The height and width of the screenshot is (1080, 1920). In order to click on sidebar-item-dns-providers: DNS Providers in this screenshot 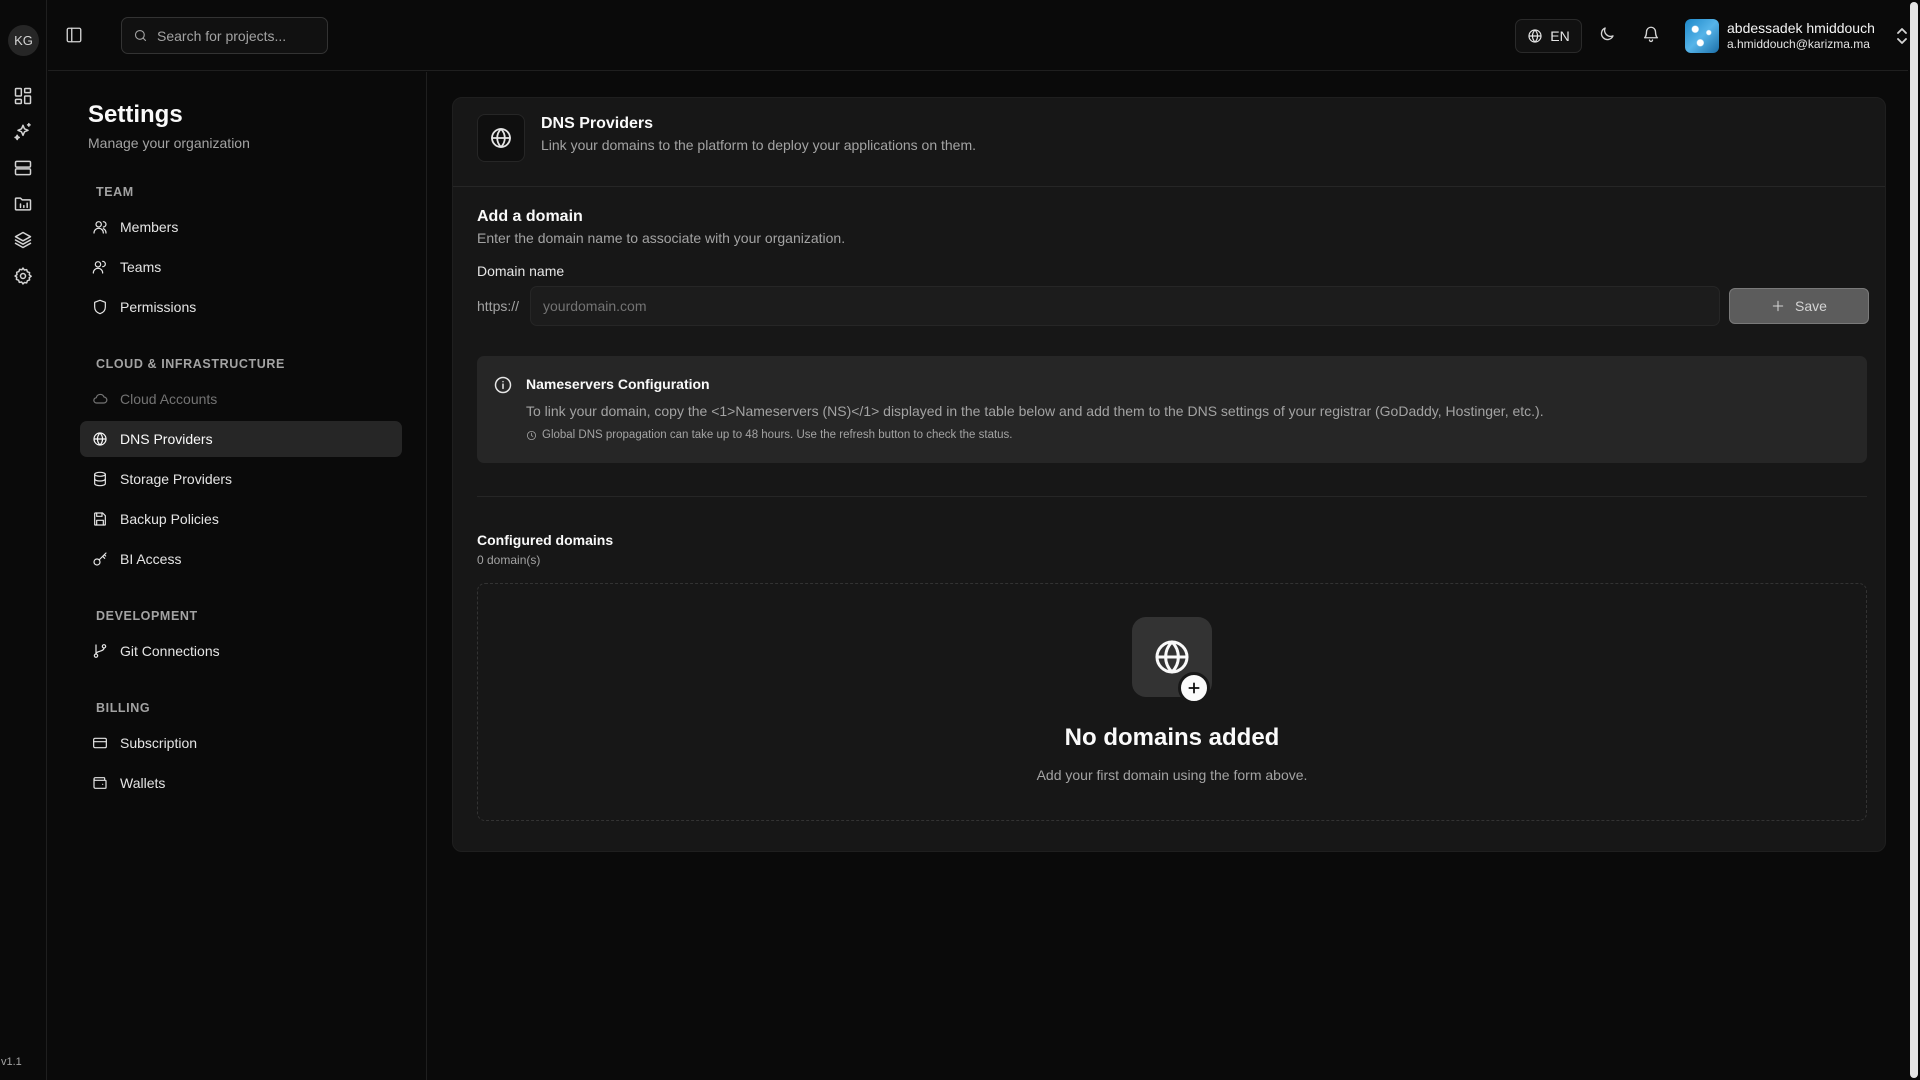, I will do `click(241, 439)`.